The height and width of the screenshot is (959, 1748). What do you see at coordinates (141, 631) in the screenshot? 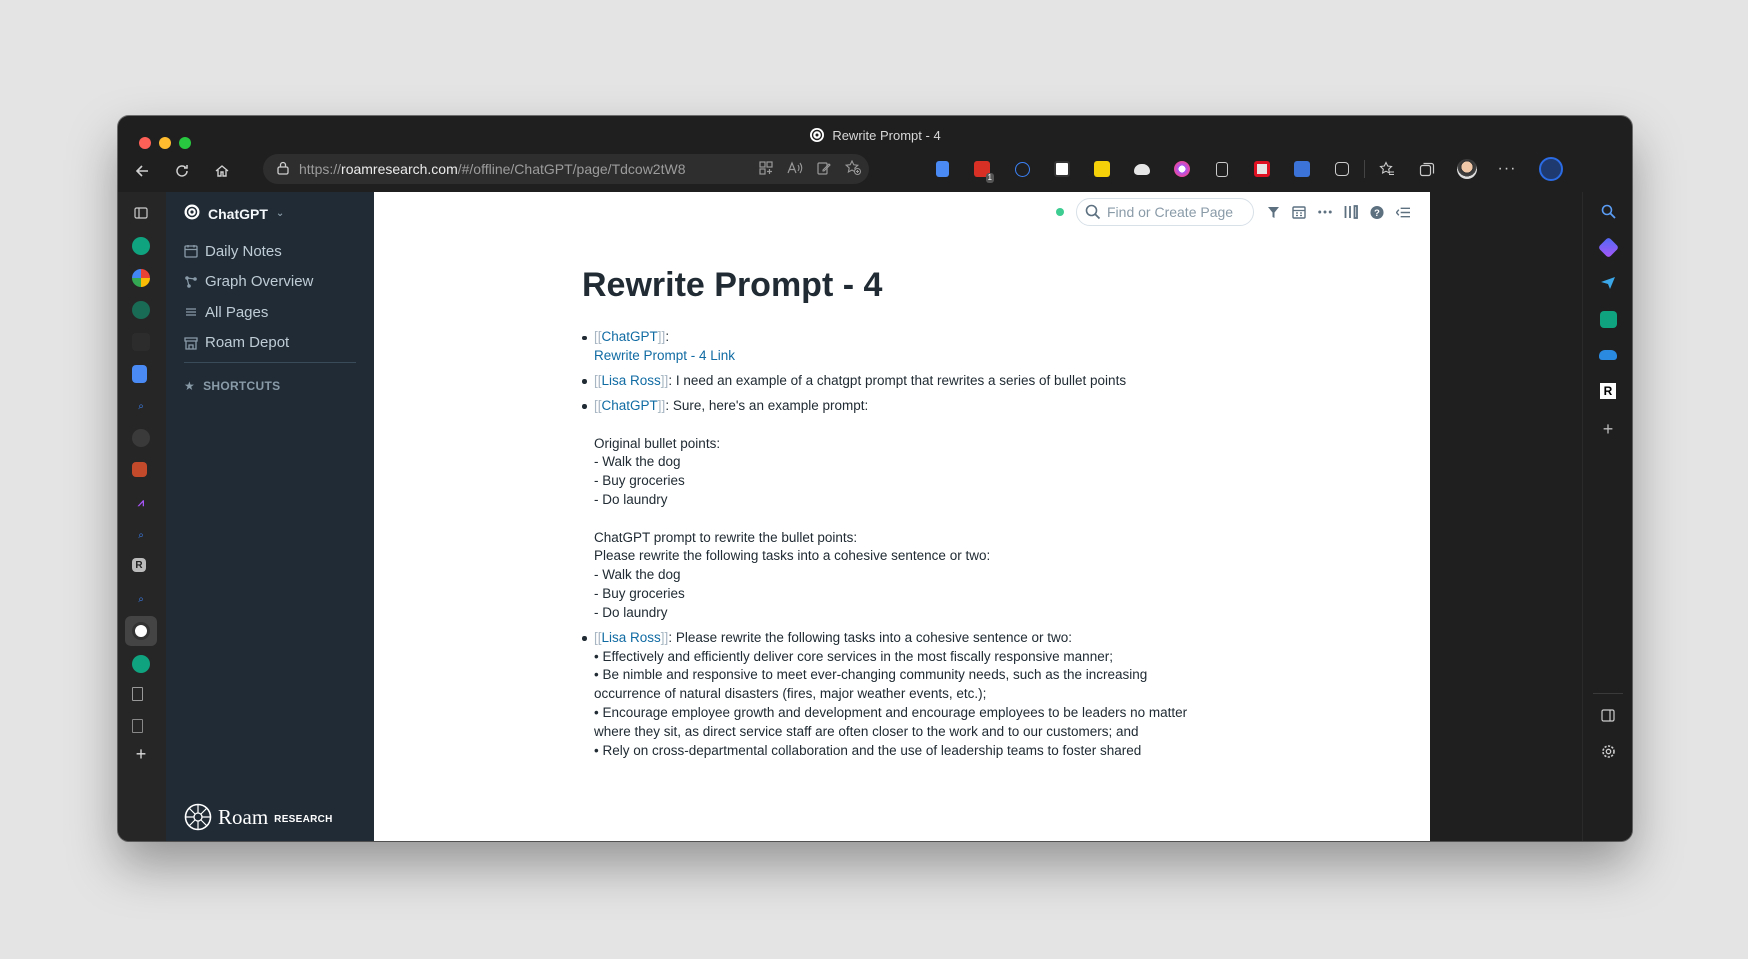
I see `roam-tab-icon` at bounding box center [141, 631].